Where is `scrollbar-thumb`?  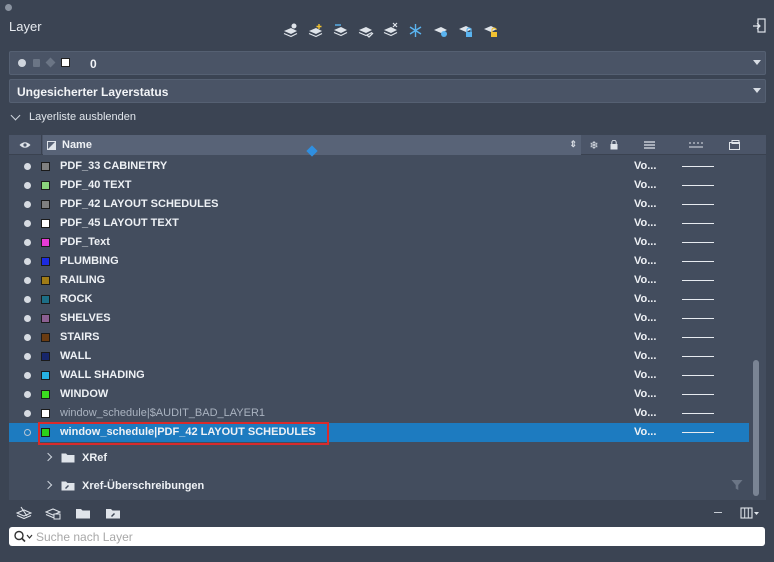
scrollbar-thumb is located at coordinates (756, 428).